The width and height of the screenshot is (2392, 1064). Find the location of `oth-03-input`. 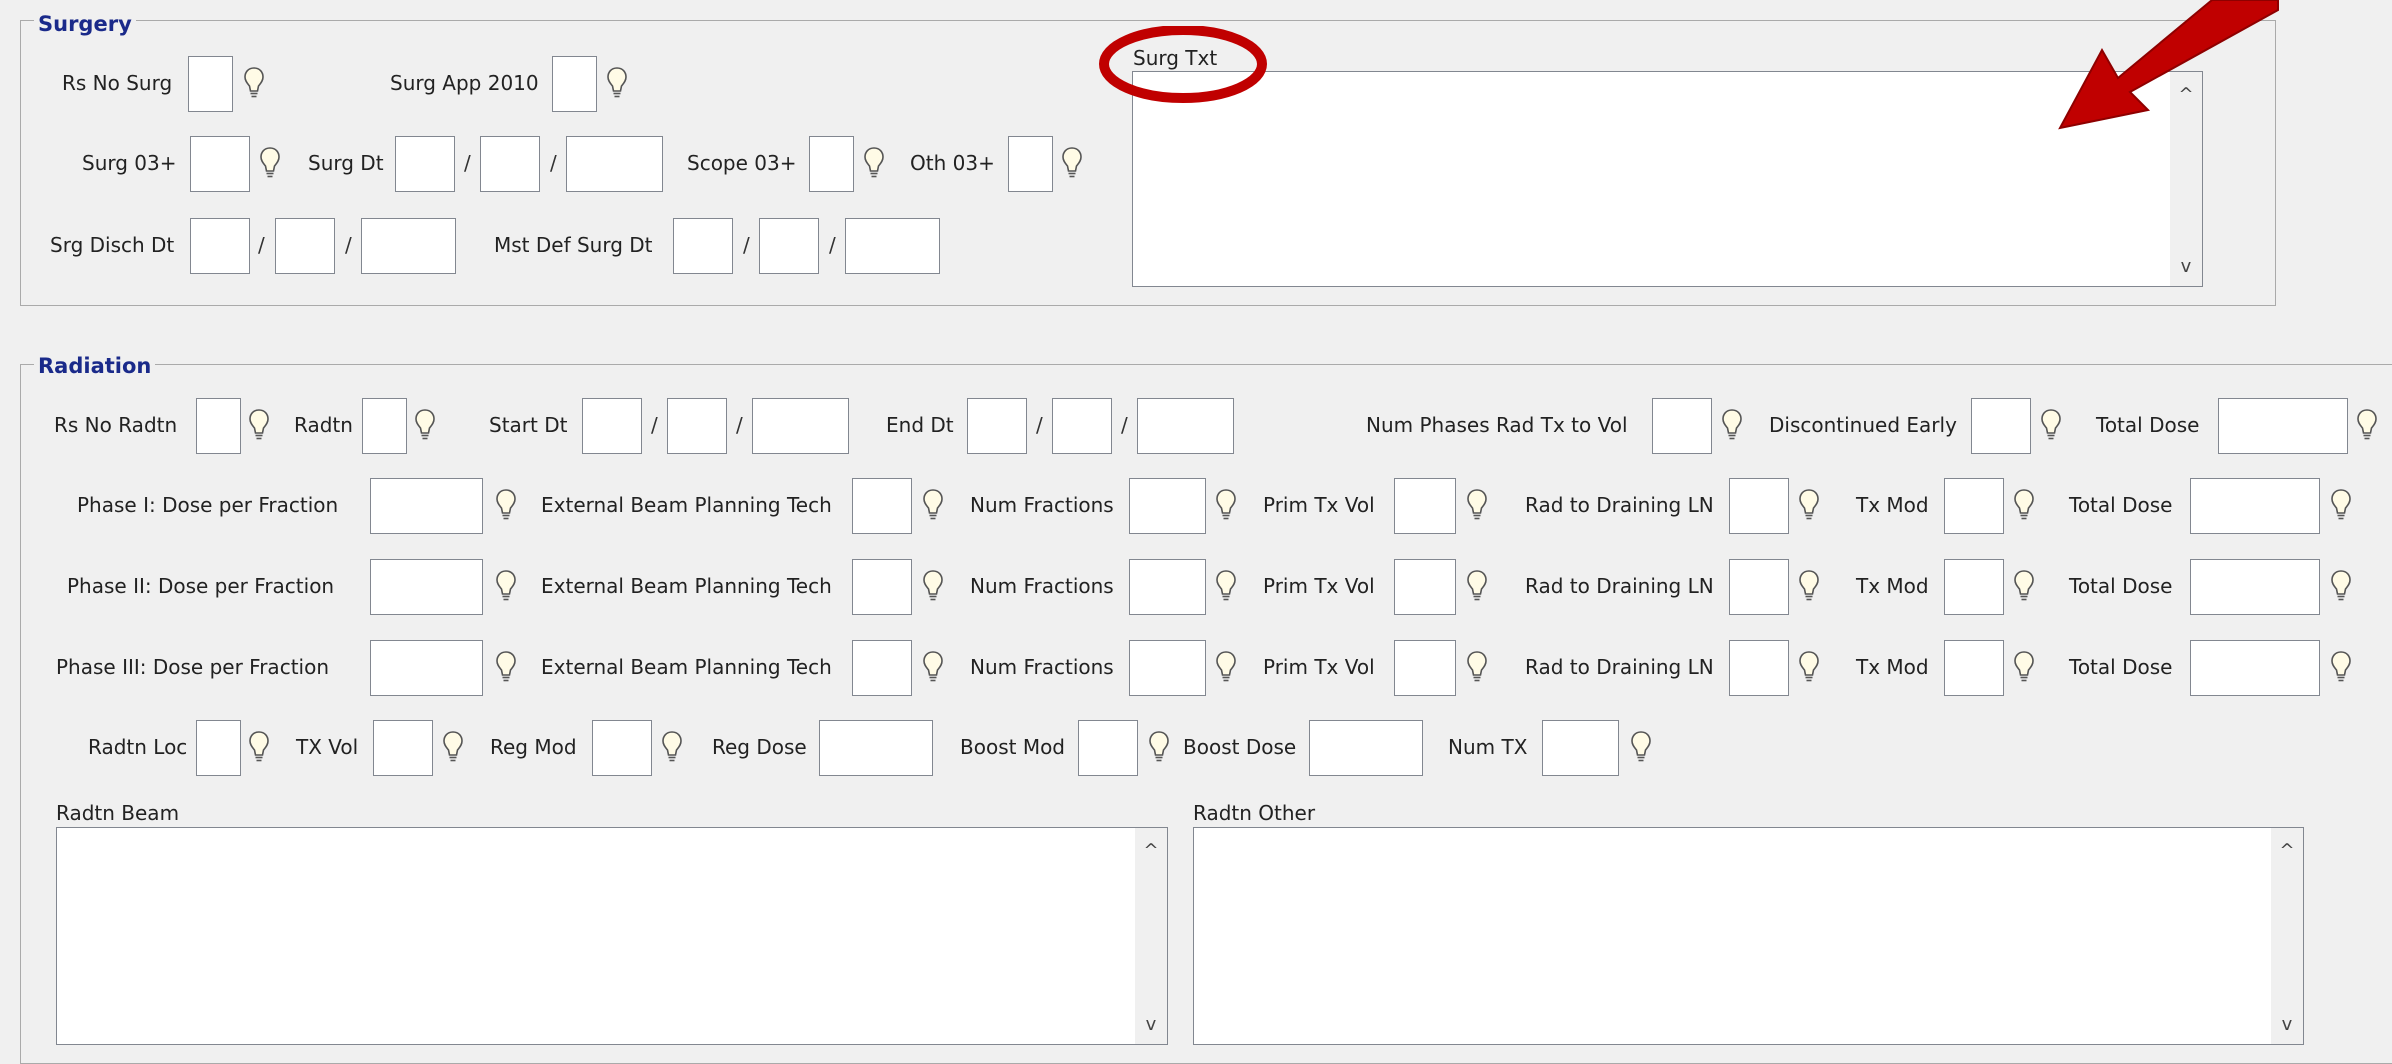

oth-03-input is located at coordinates (1030, 164).